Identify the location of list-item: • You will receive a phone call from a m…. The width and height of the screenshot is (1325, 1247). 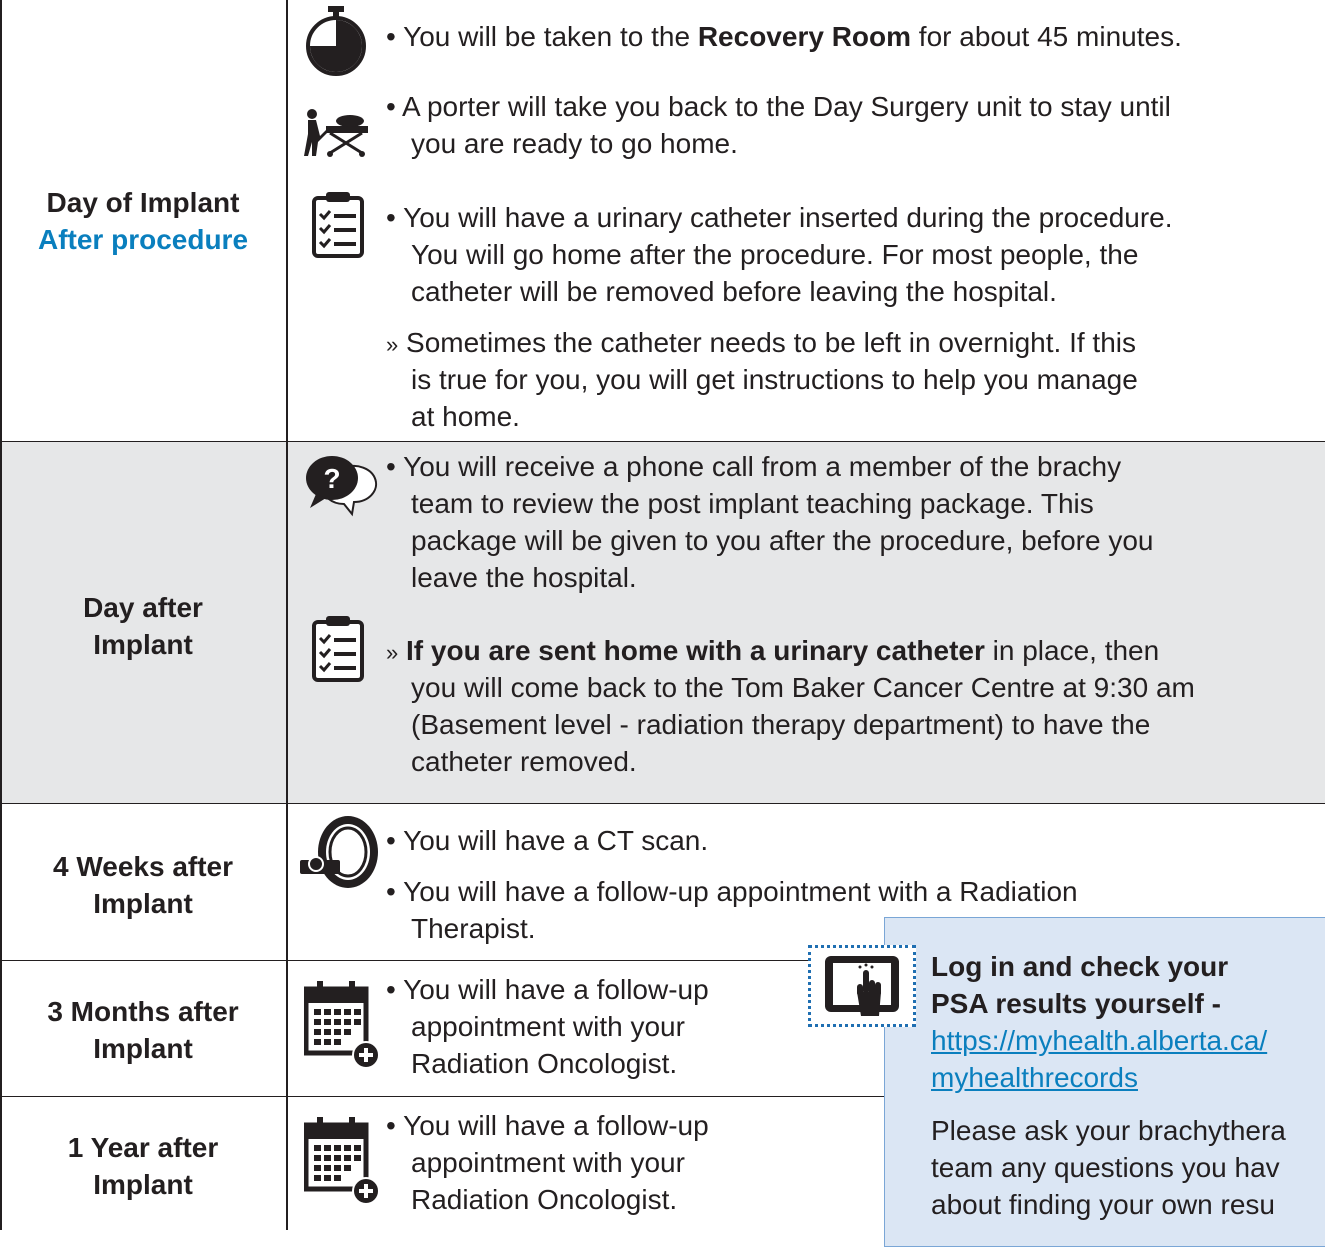
(753, 466).